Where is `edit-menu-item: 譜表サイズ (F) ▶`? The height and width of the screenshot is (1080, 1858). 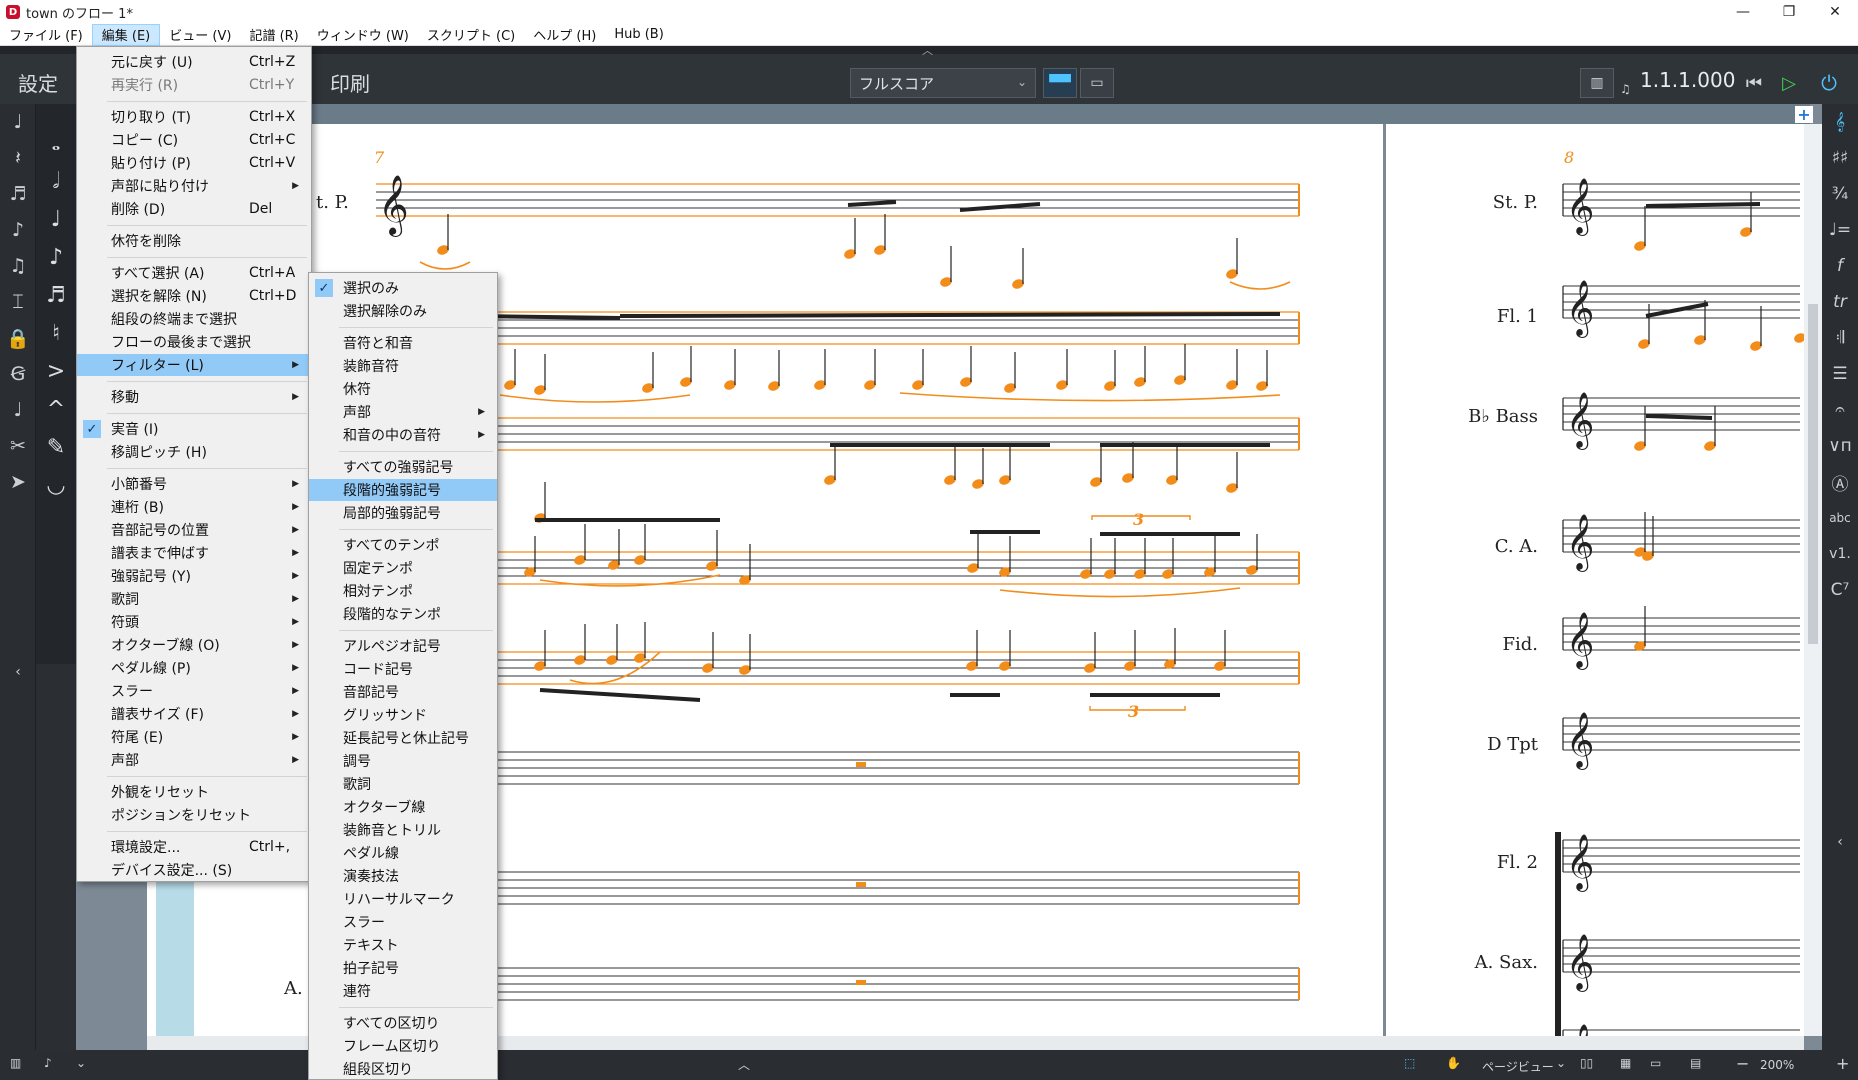
edit-menu-item: 譜表サイズ (F) ▶ is located at coordinates (194, 714).